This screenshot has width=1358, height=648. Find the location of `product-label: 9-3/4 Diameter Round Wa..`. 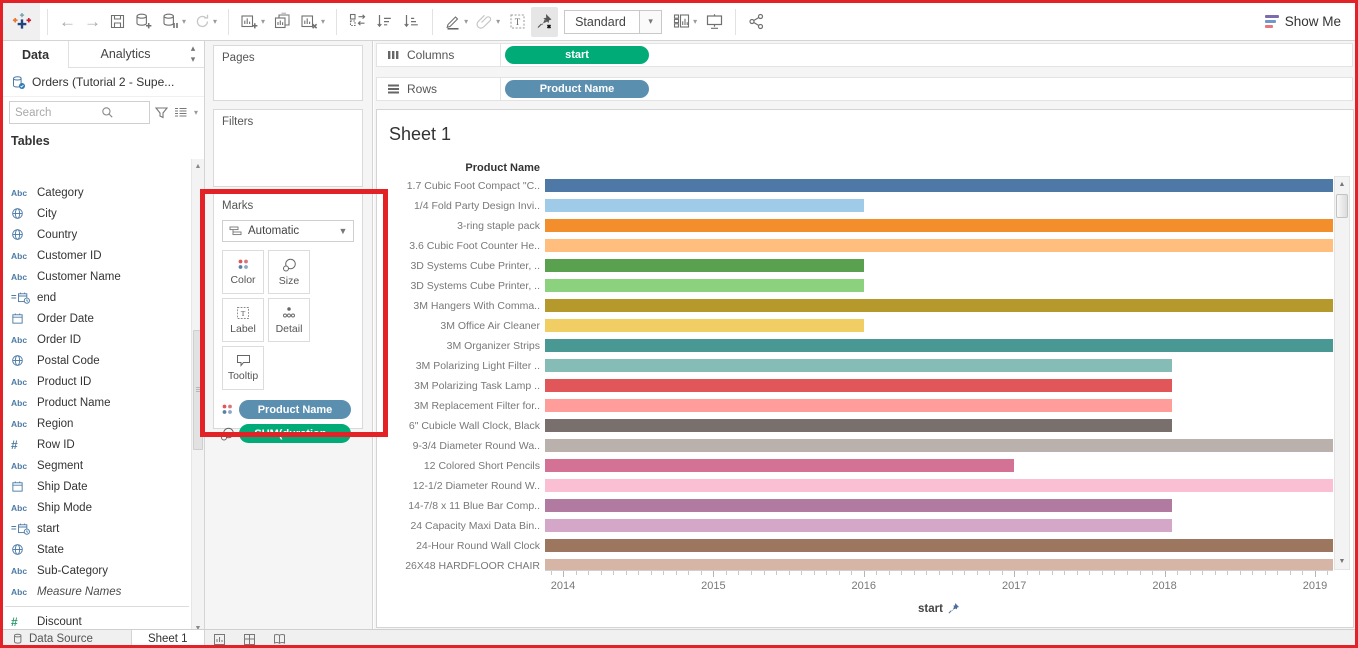

product-label: 9-3/4 Diameter Round Wa.. is located at coordinates (458, 446).